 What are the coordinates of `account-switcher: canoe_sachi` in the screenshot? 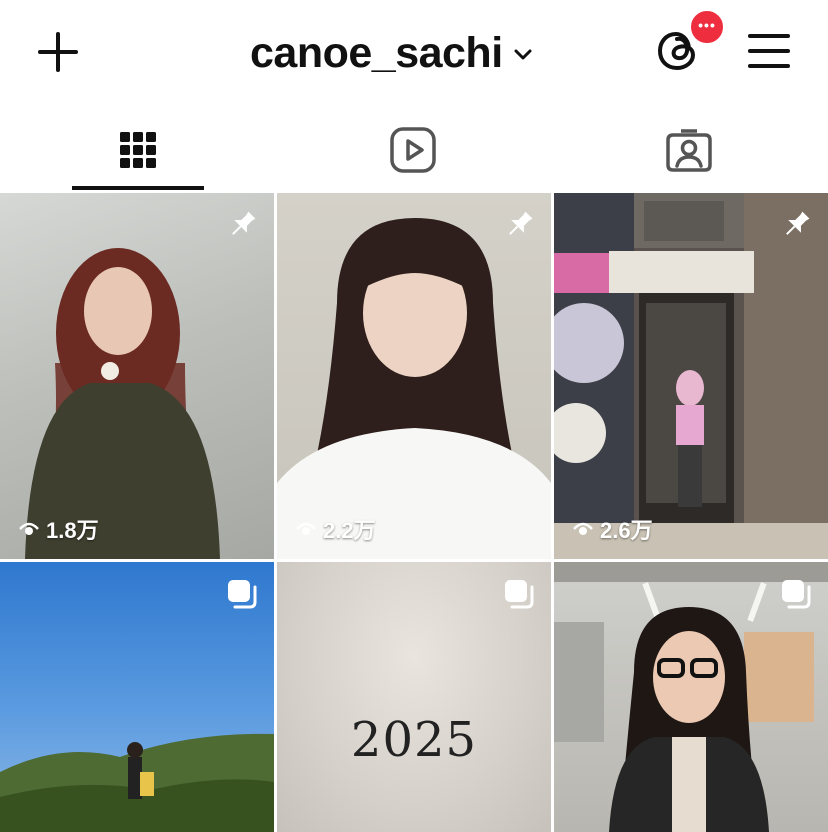 It's located at (391, 53).